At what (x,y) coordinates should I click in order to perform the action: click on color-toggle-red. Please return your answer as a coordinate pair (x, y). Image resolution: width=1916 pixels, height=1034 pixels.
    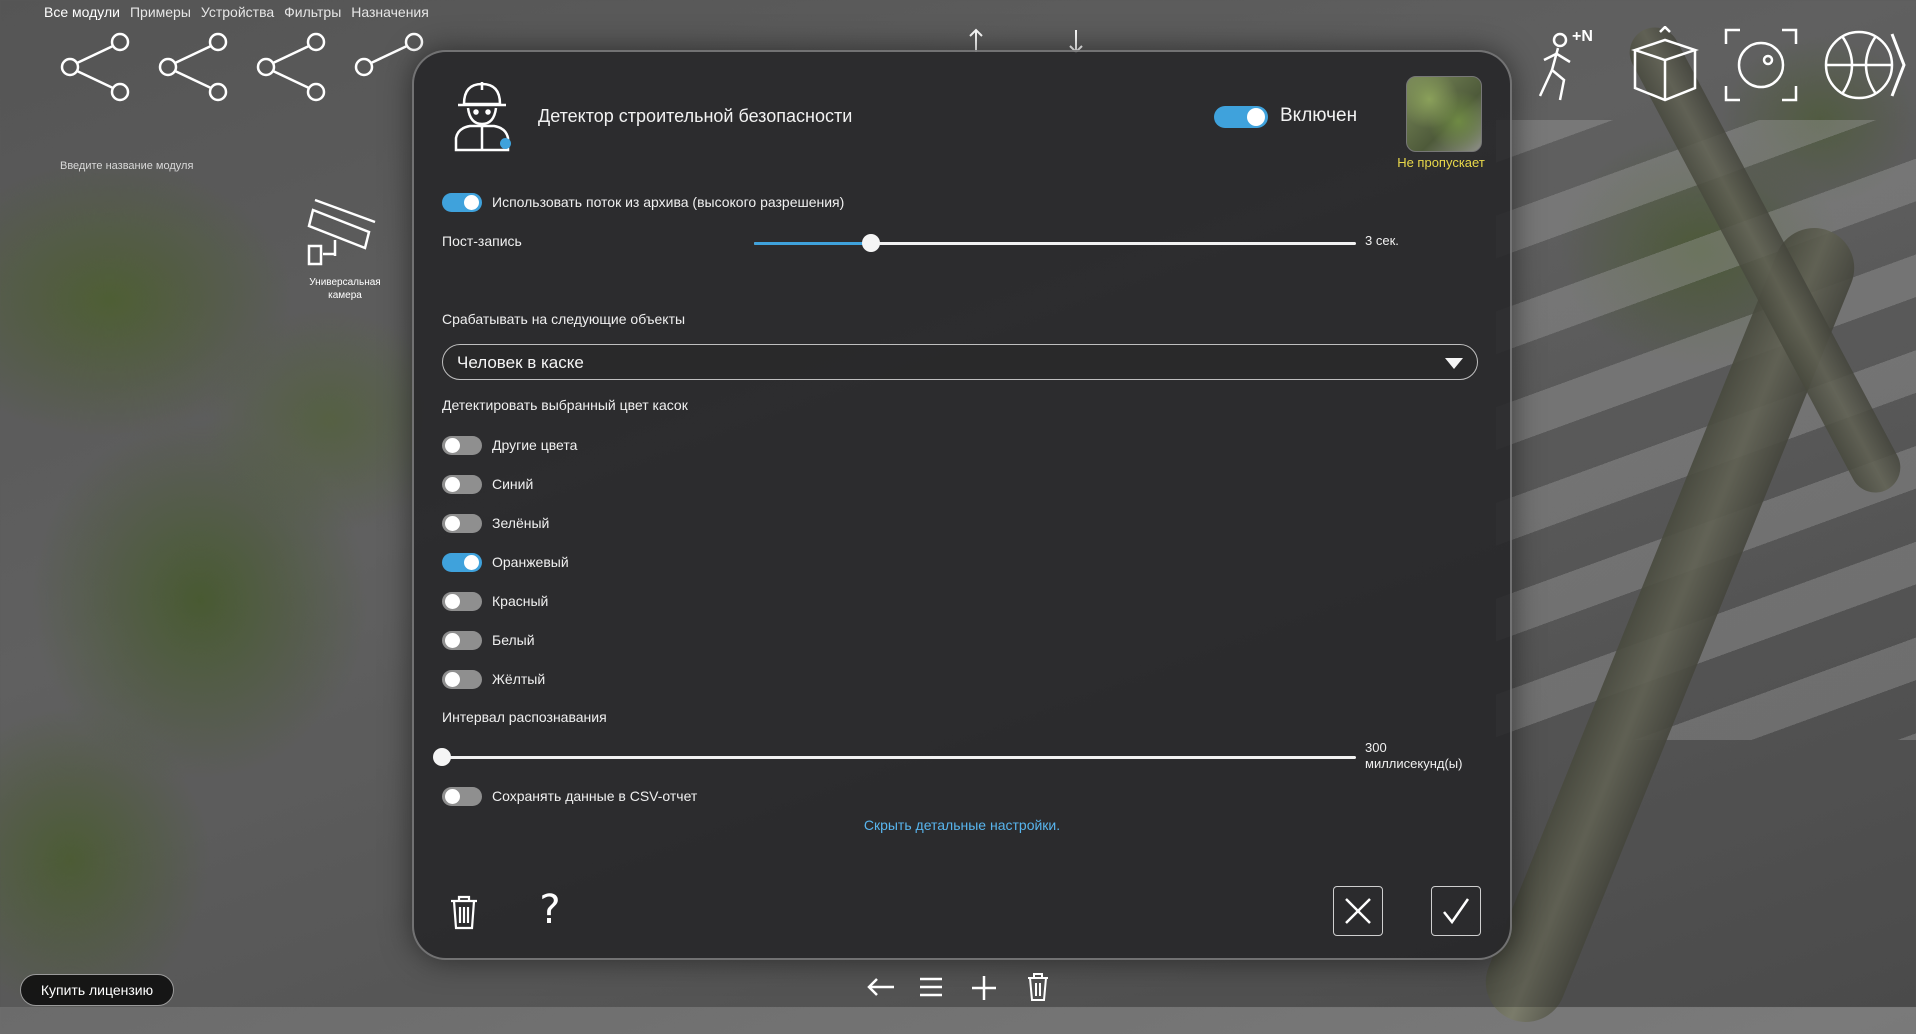
    Looking at the image, I should click on (462, 601).